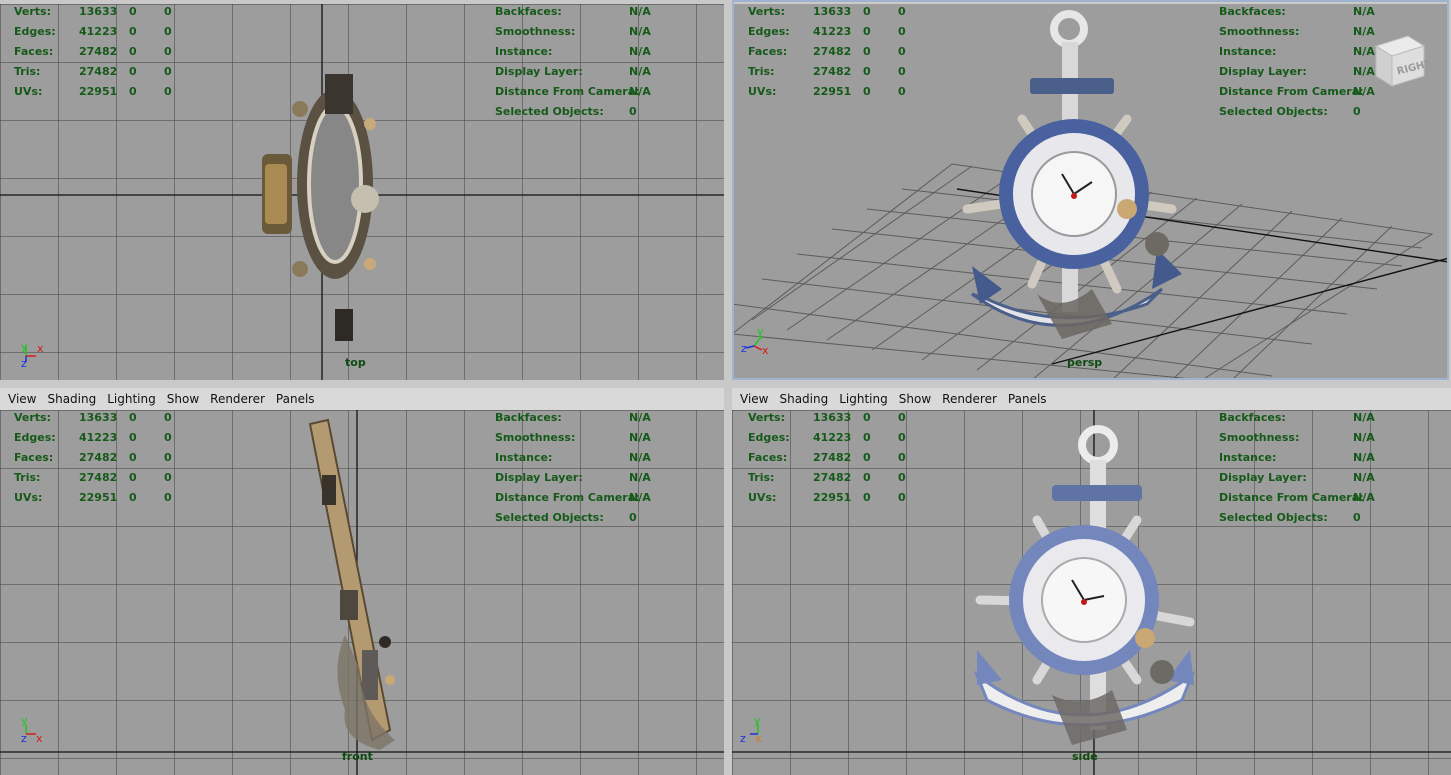 This screenshot has width=1451, height=775. Describe the element at coordinates (640, 91) in the screenshot. I see `distance-value: N/A` at that location.